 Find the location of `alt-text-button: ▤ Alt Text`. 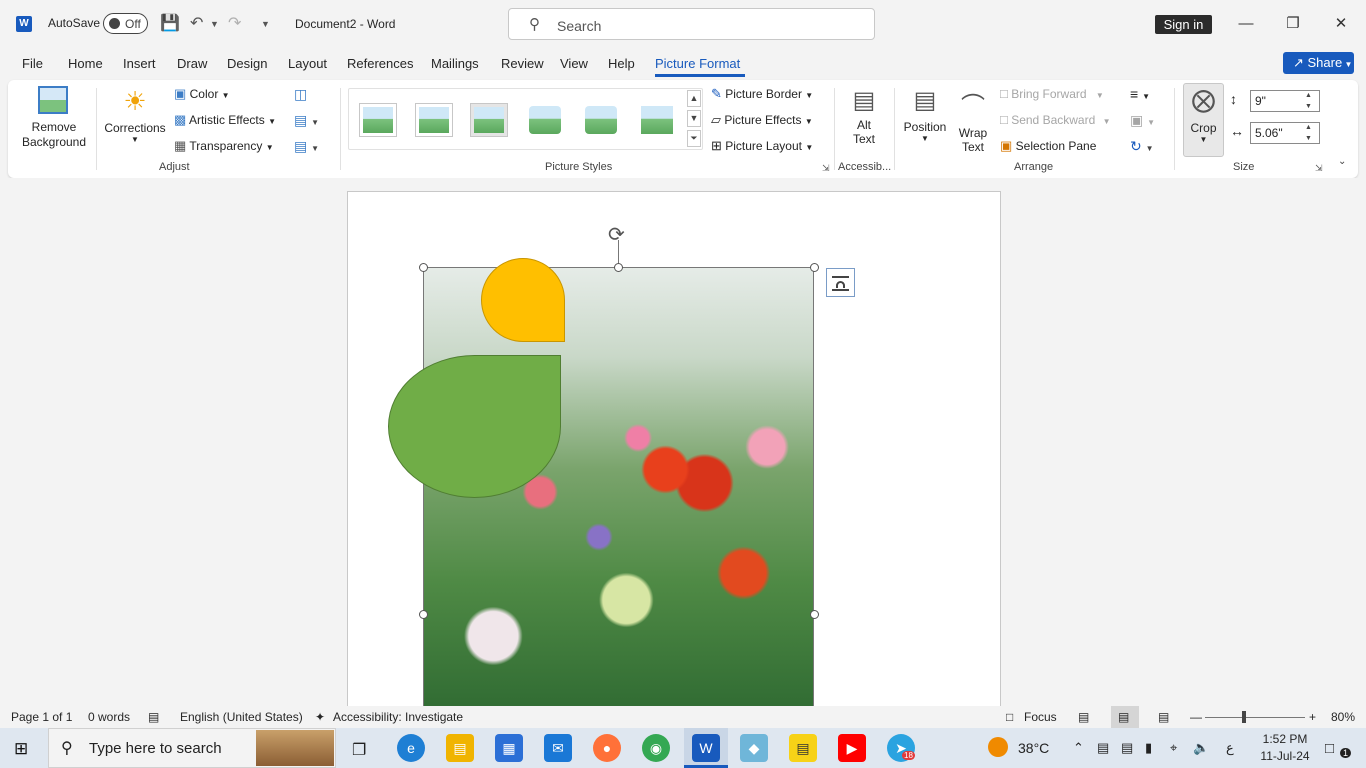

alt-text-button: ▤ Alt Text is located at coordinates (864, 116).